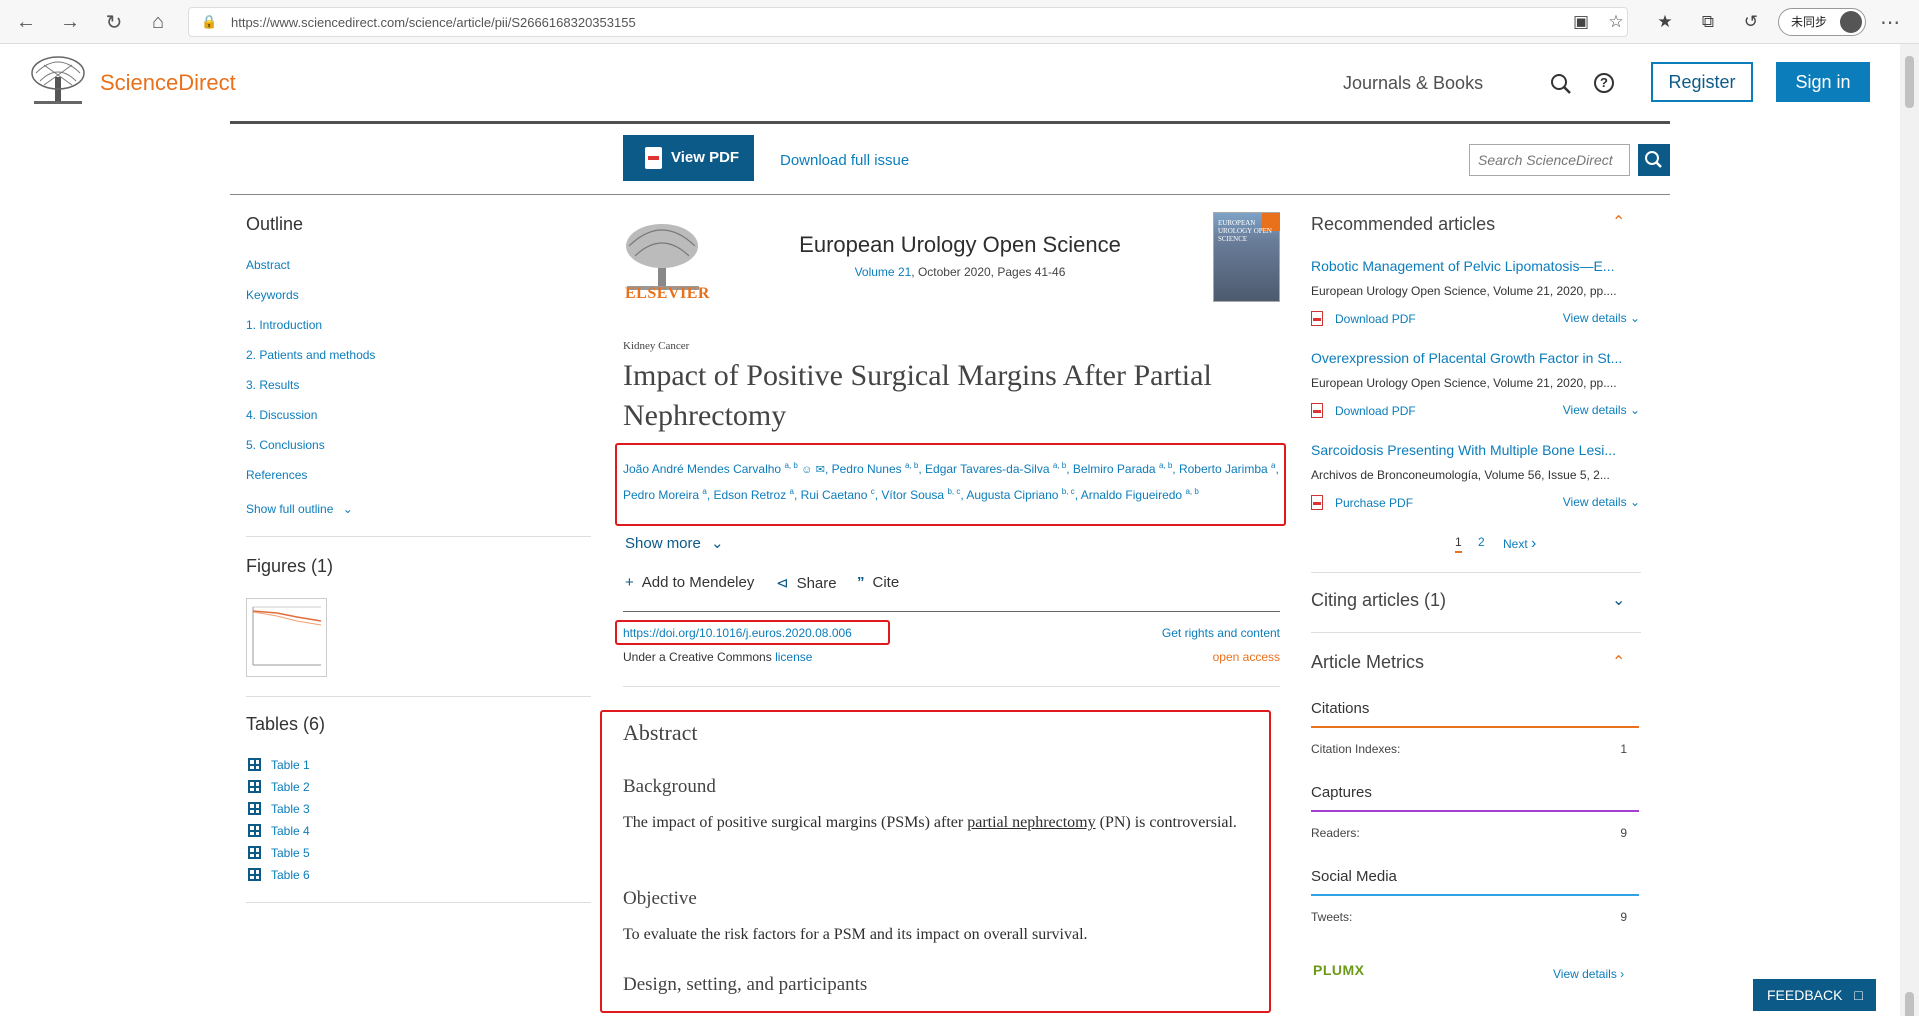 The height and width of the screenshot is (1016, 1919). I want to click on register-button: Register, so click(1702, 82).